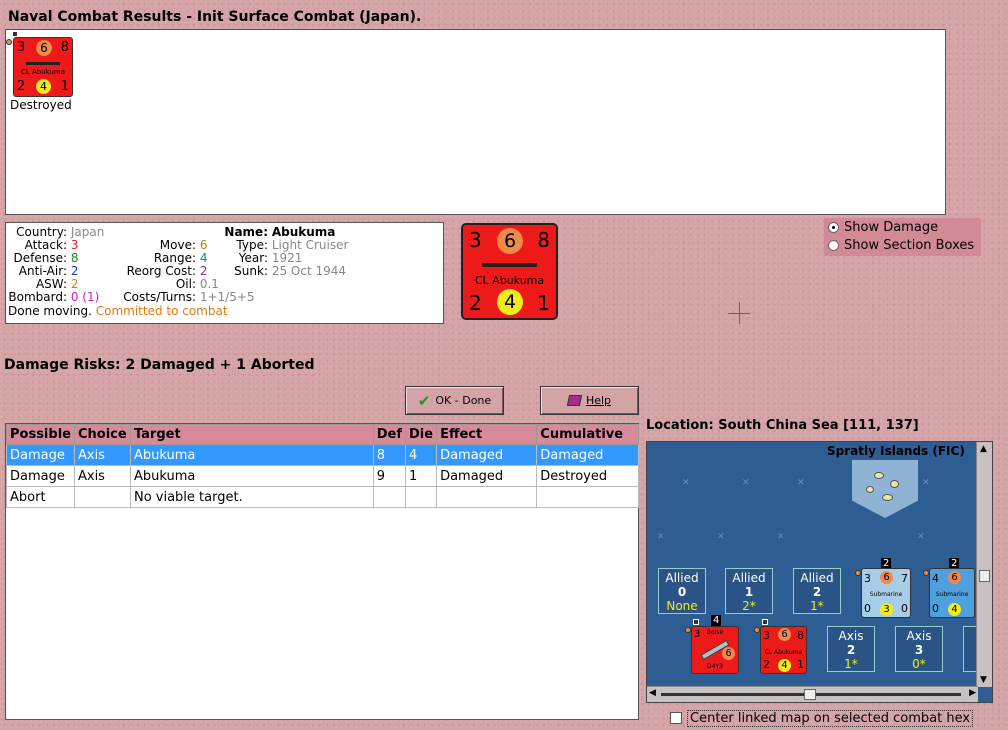  What do you see at coordinates (954, 577) in the screenshot?
I see `sub-move: 6` at bounding box center [954, 577].